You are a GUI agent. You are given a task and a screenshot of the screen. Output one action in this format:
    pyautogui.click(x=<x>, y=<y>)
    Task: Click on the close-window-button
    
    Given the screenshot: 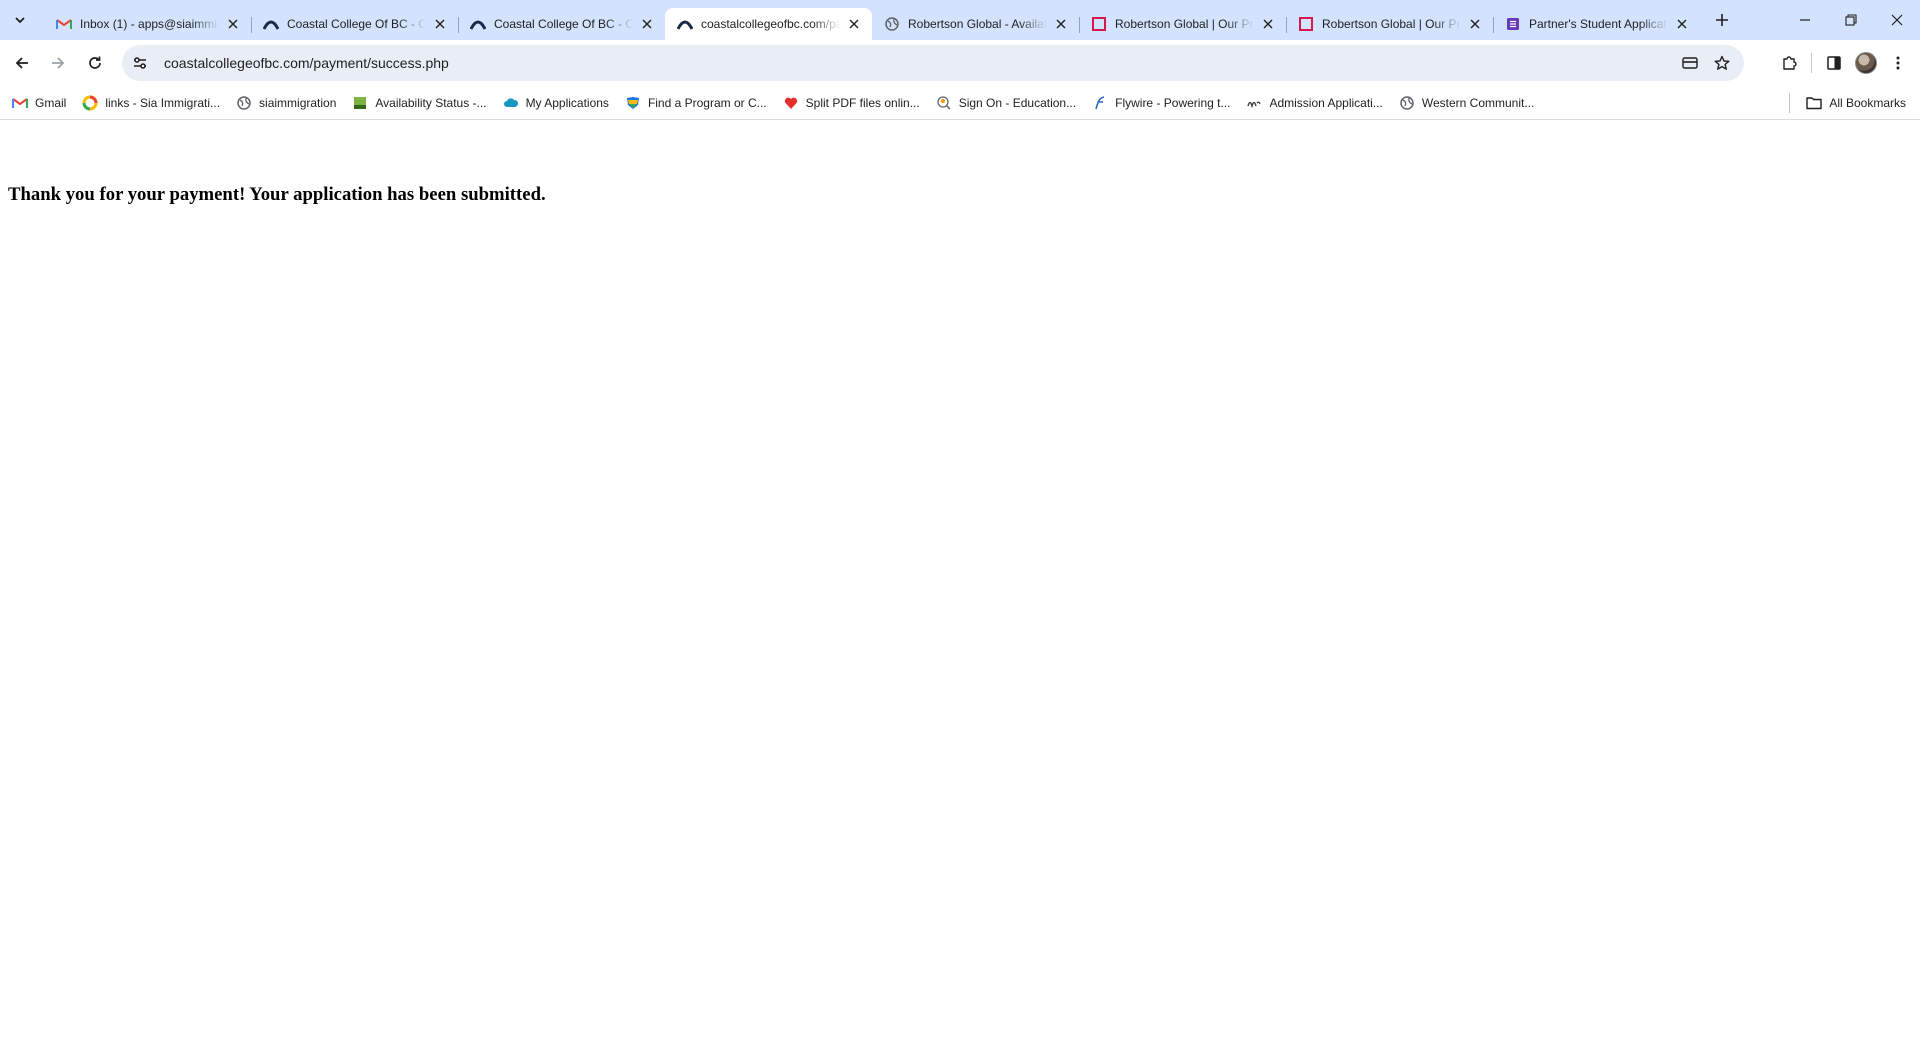 What is the action you would take?
    pyautogui.click(x=1897, y=20)
    